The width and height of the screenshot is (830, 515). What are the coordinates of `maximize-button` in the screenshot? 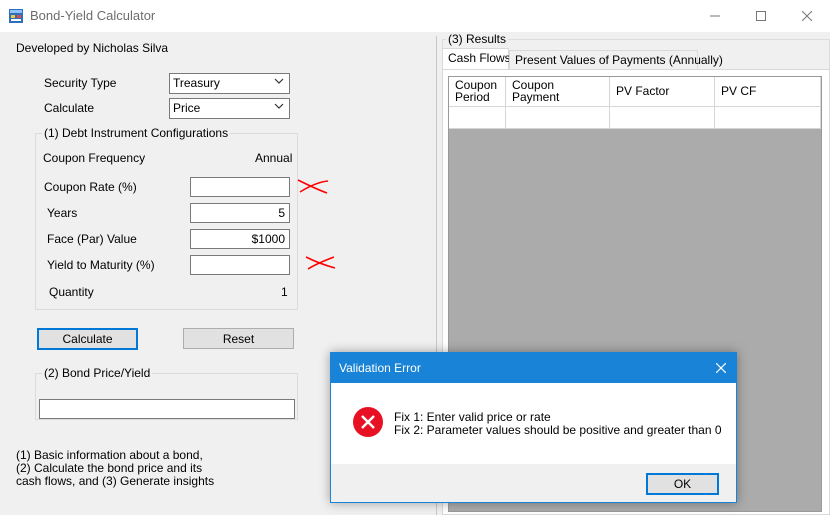 It's located at (761, 16).